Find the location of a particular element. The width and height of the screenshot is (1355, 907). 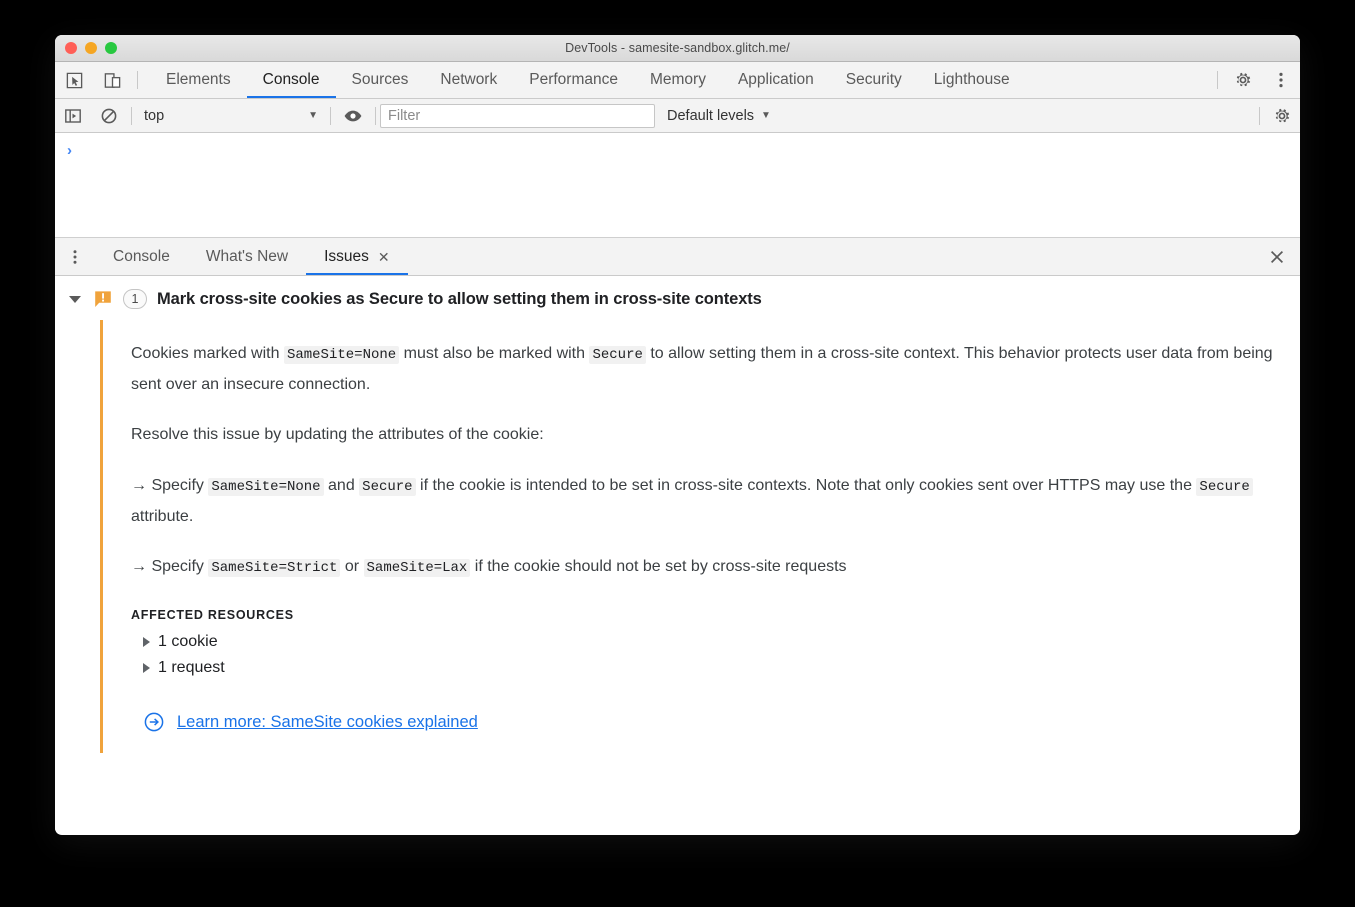

tab-label: Memory is located at coordinates (677, 79).